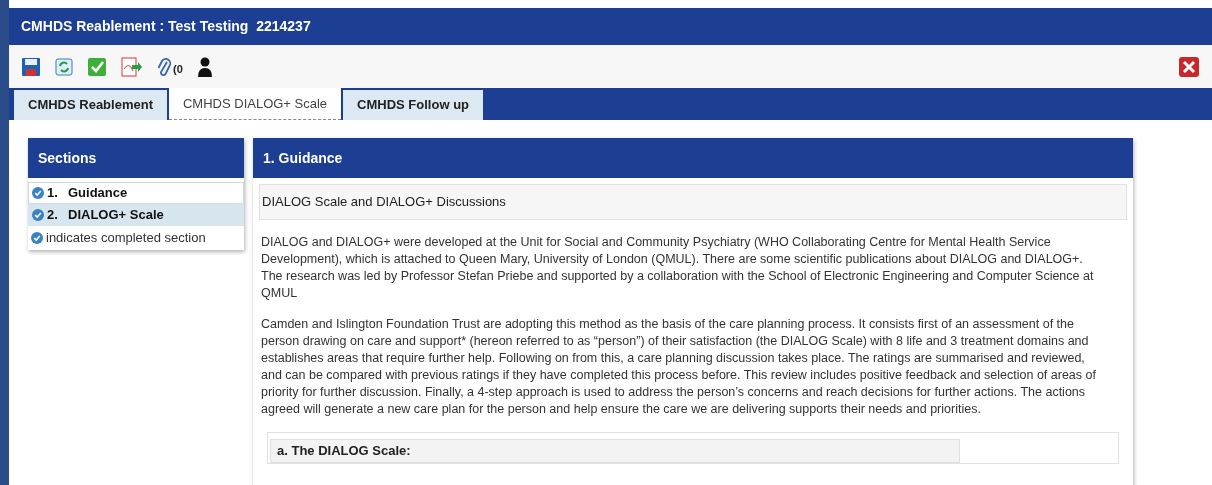 The height and width of the screenshot is (485, 1212). Describe the element at coordinates (1189, 66) in the screenshot. I see `close-icon` at that location.